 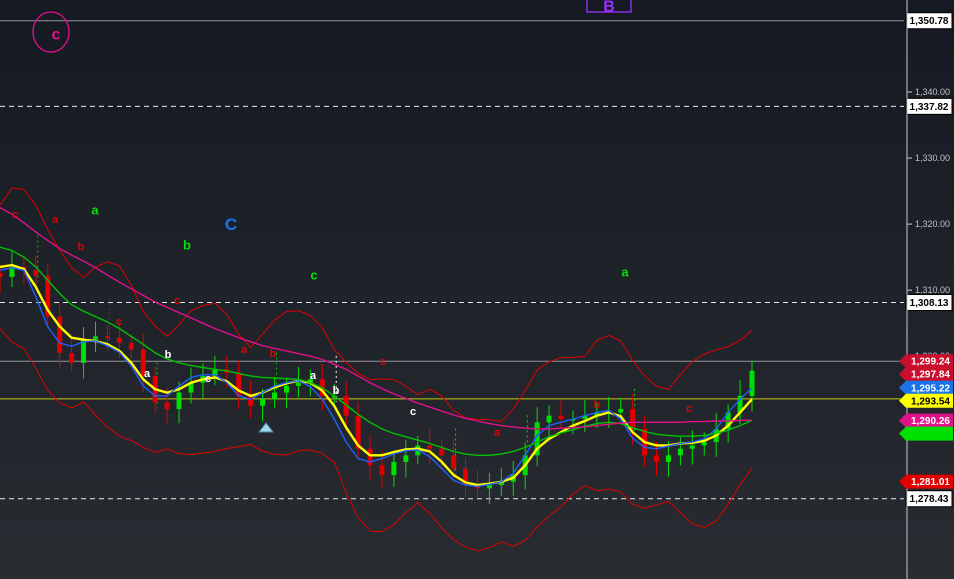 I want to click on axis-tick-label: 1,330.00, so click(x=932, y=158).